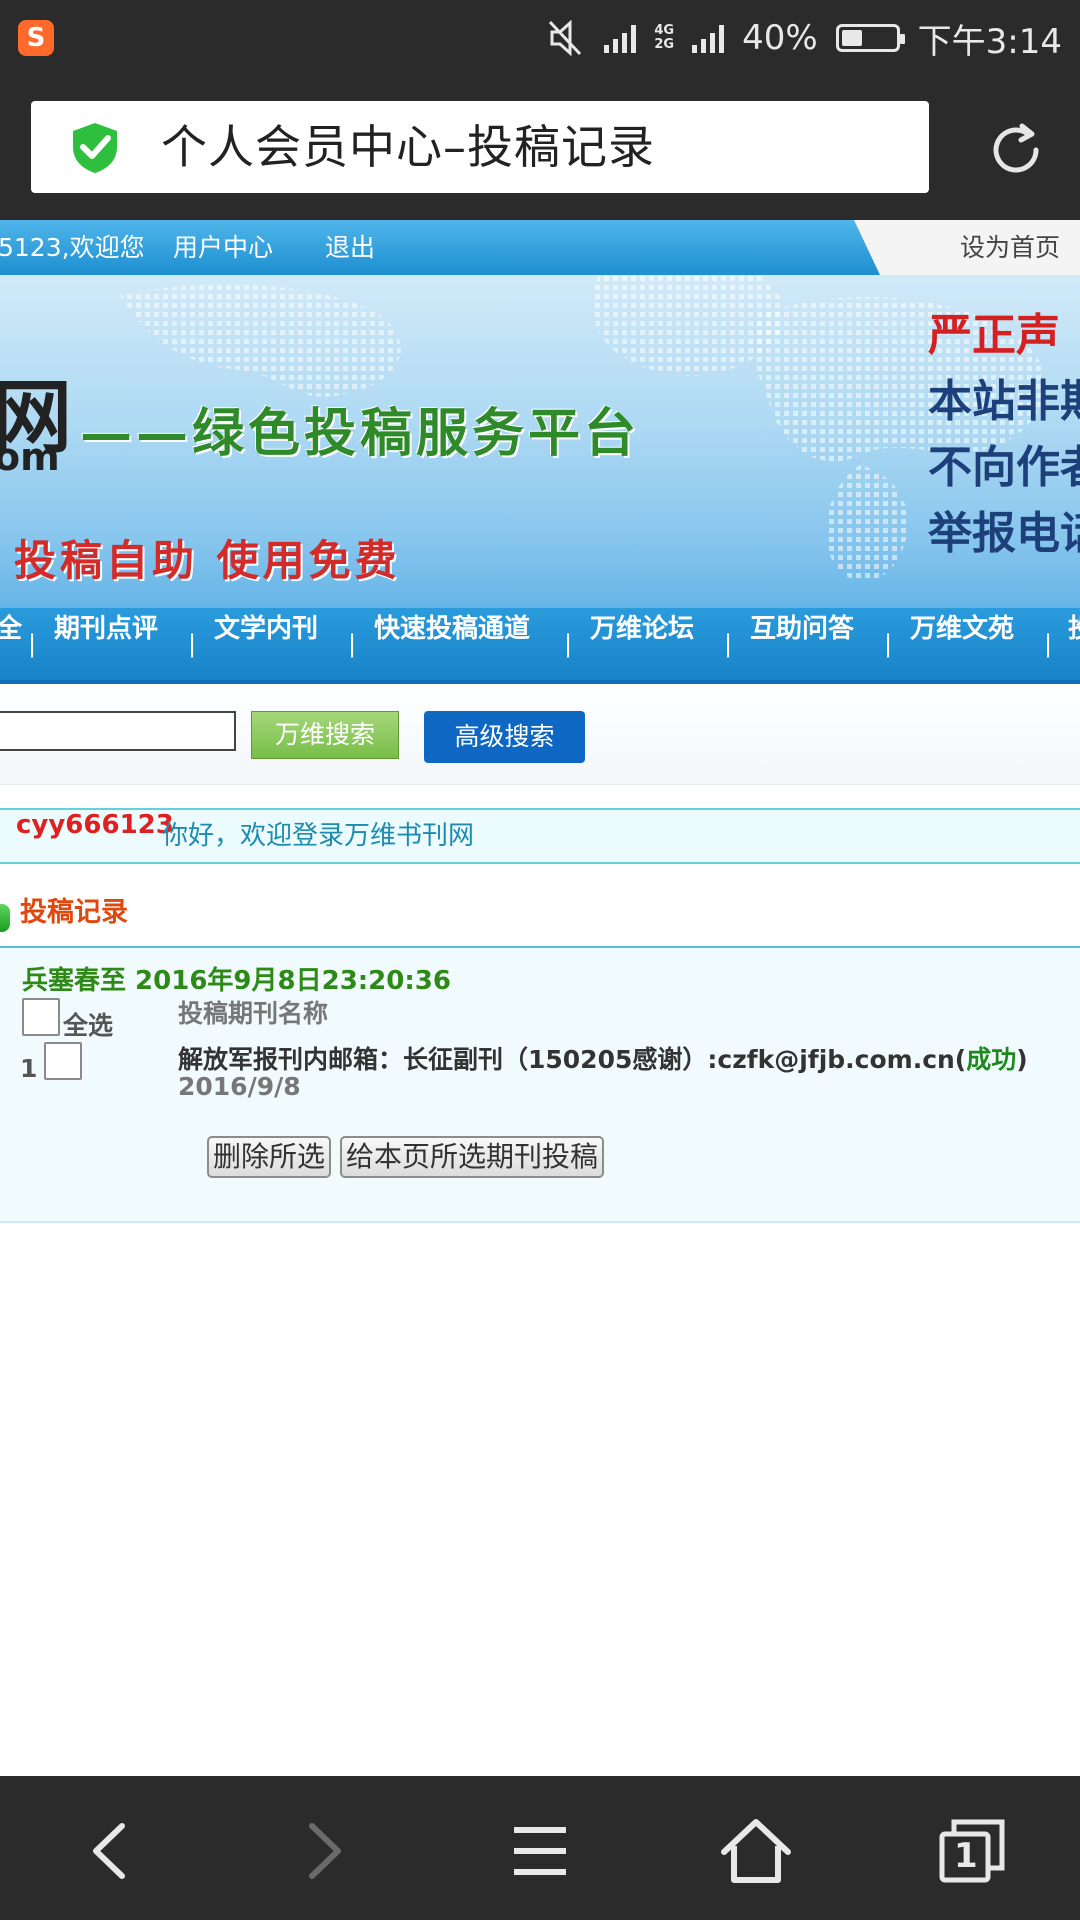  What do you see at coordinates (994, 335) in the screenshot?
I see `notice-line: 严正声` at bounding box center [994, 335].